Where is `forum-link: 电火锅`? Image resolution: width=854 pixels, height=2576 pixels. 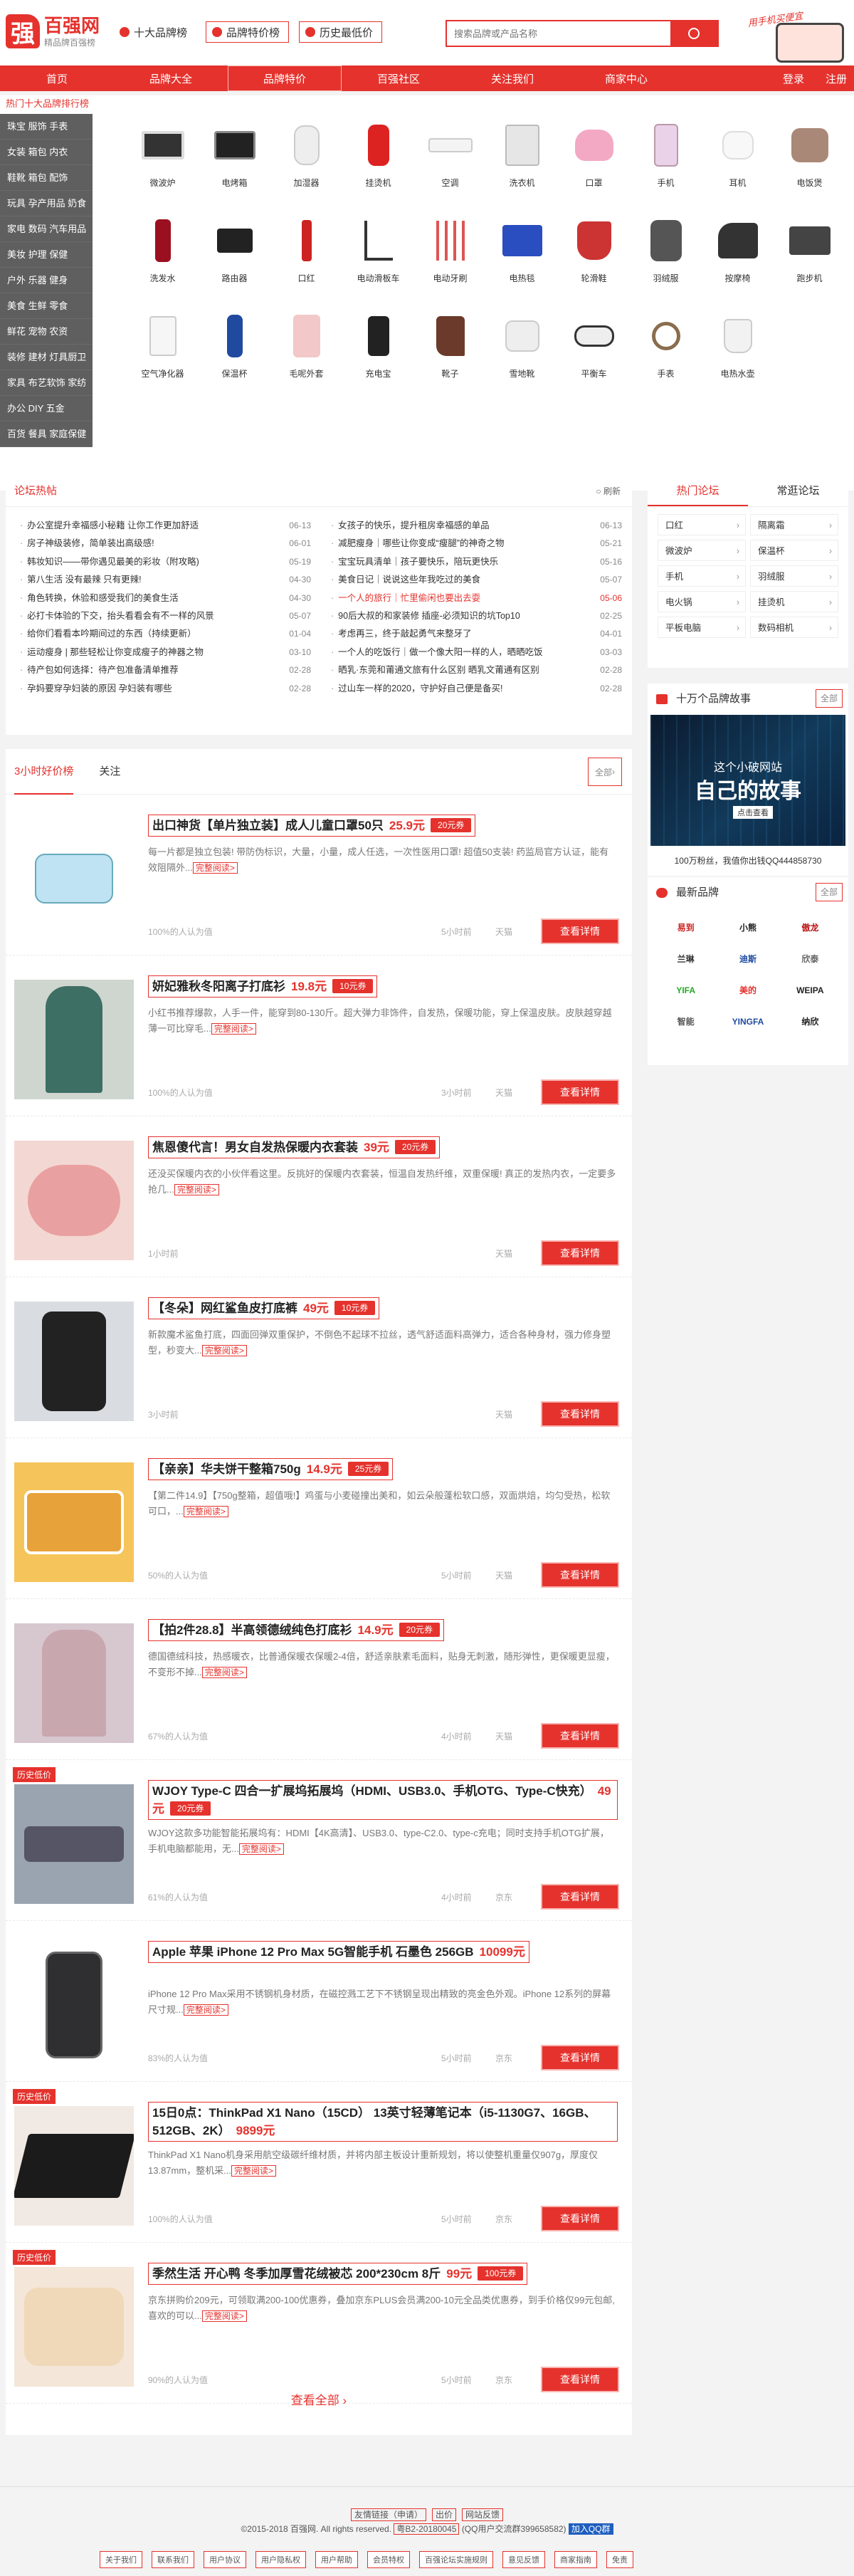 forum-link: 电火锅 is located at coordinates (702, 602).